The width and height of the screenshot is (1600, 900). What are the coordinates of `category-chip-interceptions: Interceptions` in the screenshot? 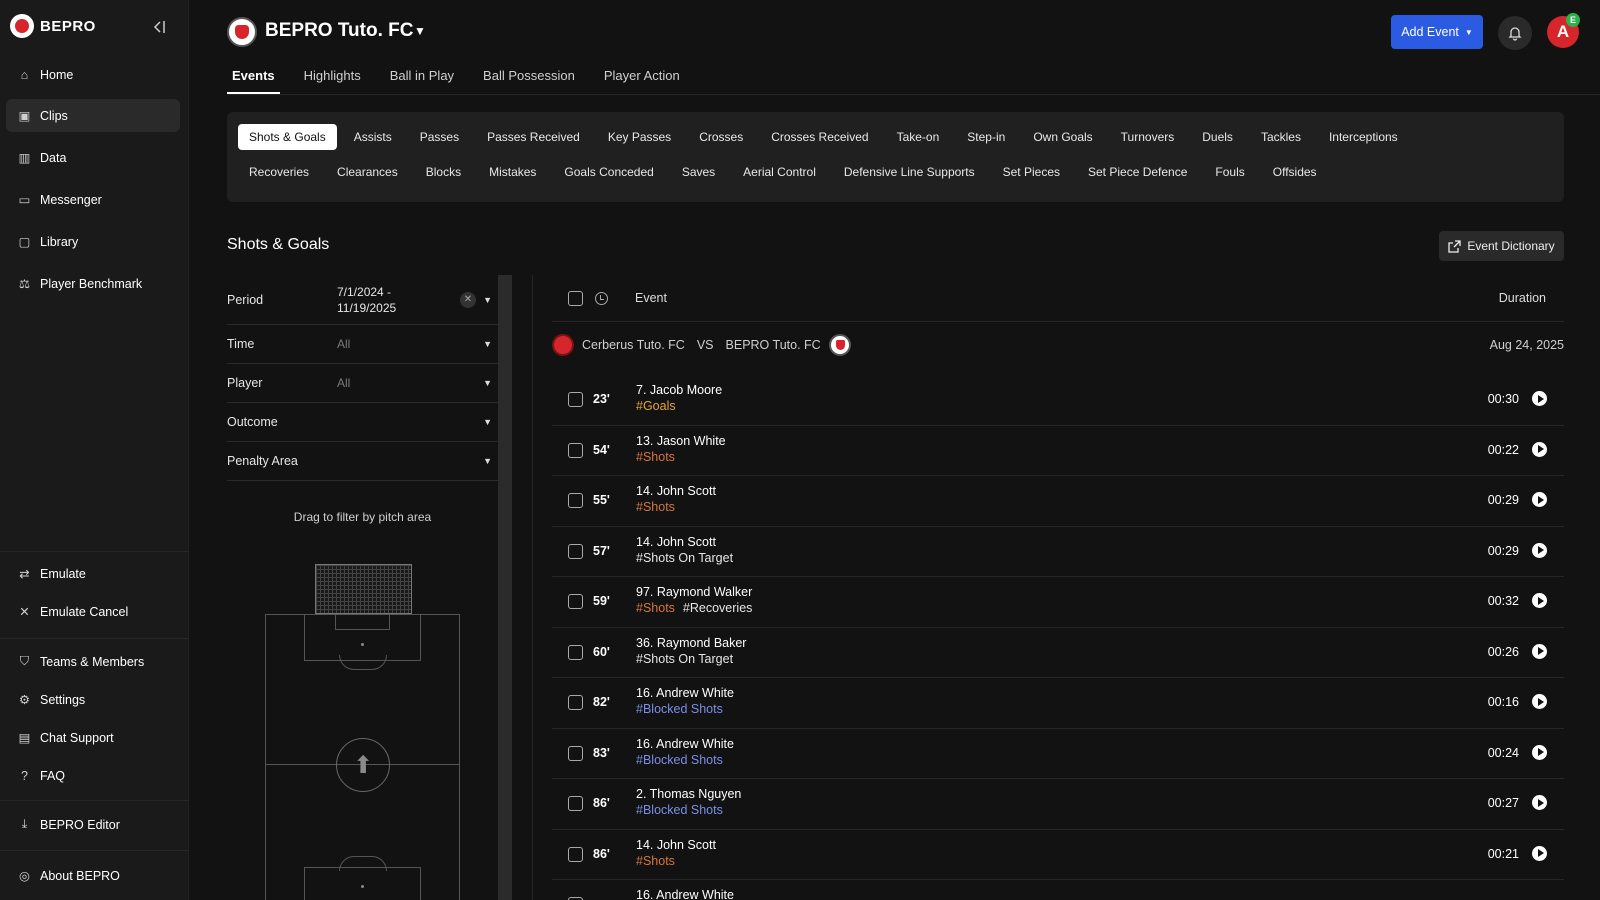 It's located at (1363, 137).